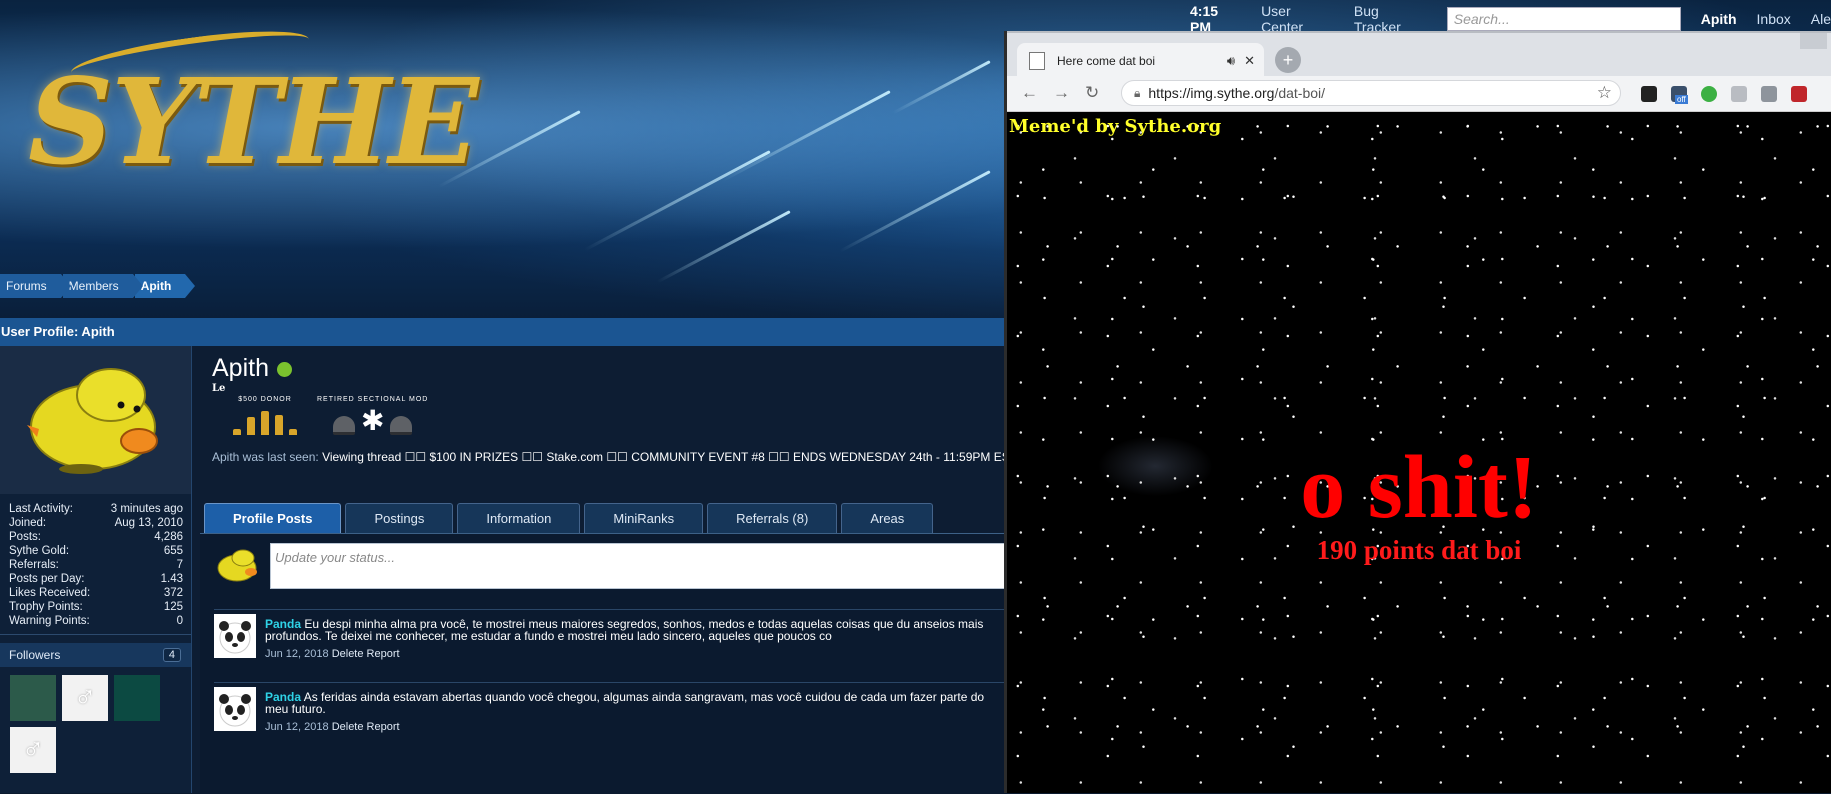 Image resolution: width=1831 pixels, height=794 pixels. What do you see at coordinates (1813, 41) in the screenshot?
I see `window-minimize-button` at bounding box center [1813, 41].